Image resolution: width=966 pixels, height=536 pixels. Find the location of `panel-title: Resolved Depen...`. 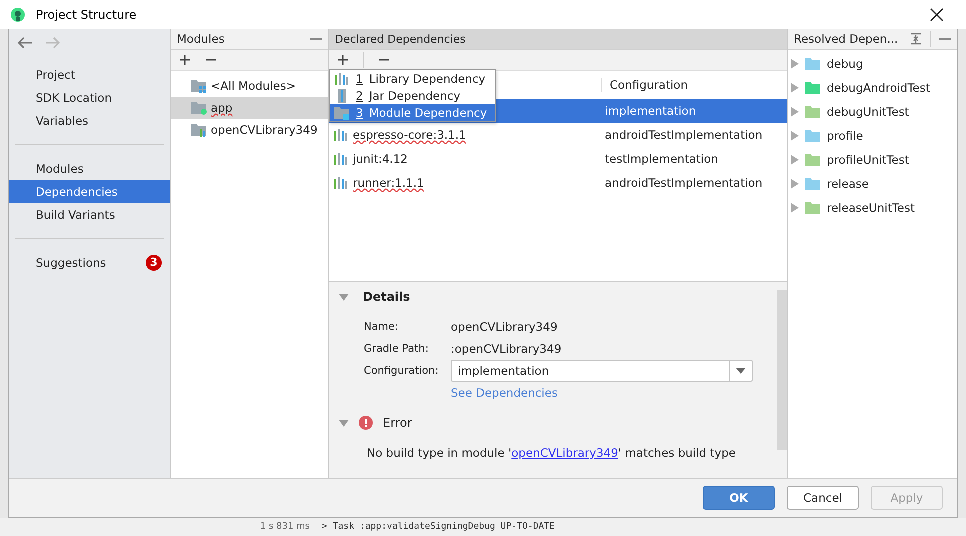

panel-title: Resolved Depen... is located at coordinates (847, 39).